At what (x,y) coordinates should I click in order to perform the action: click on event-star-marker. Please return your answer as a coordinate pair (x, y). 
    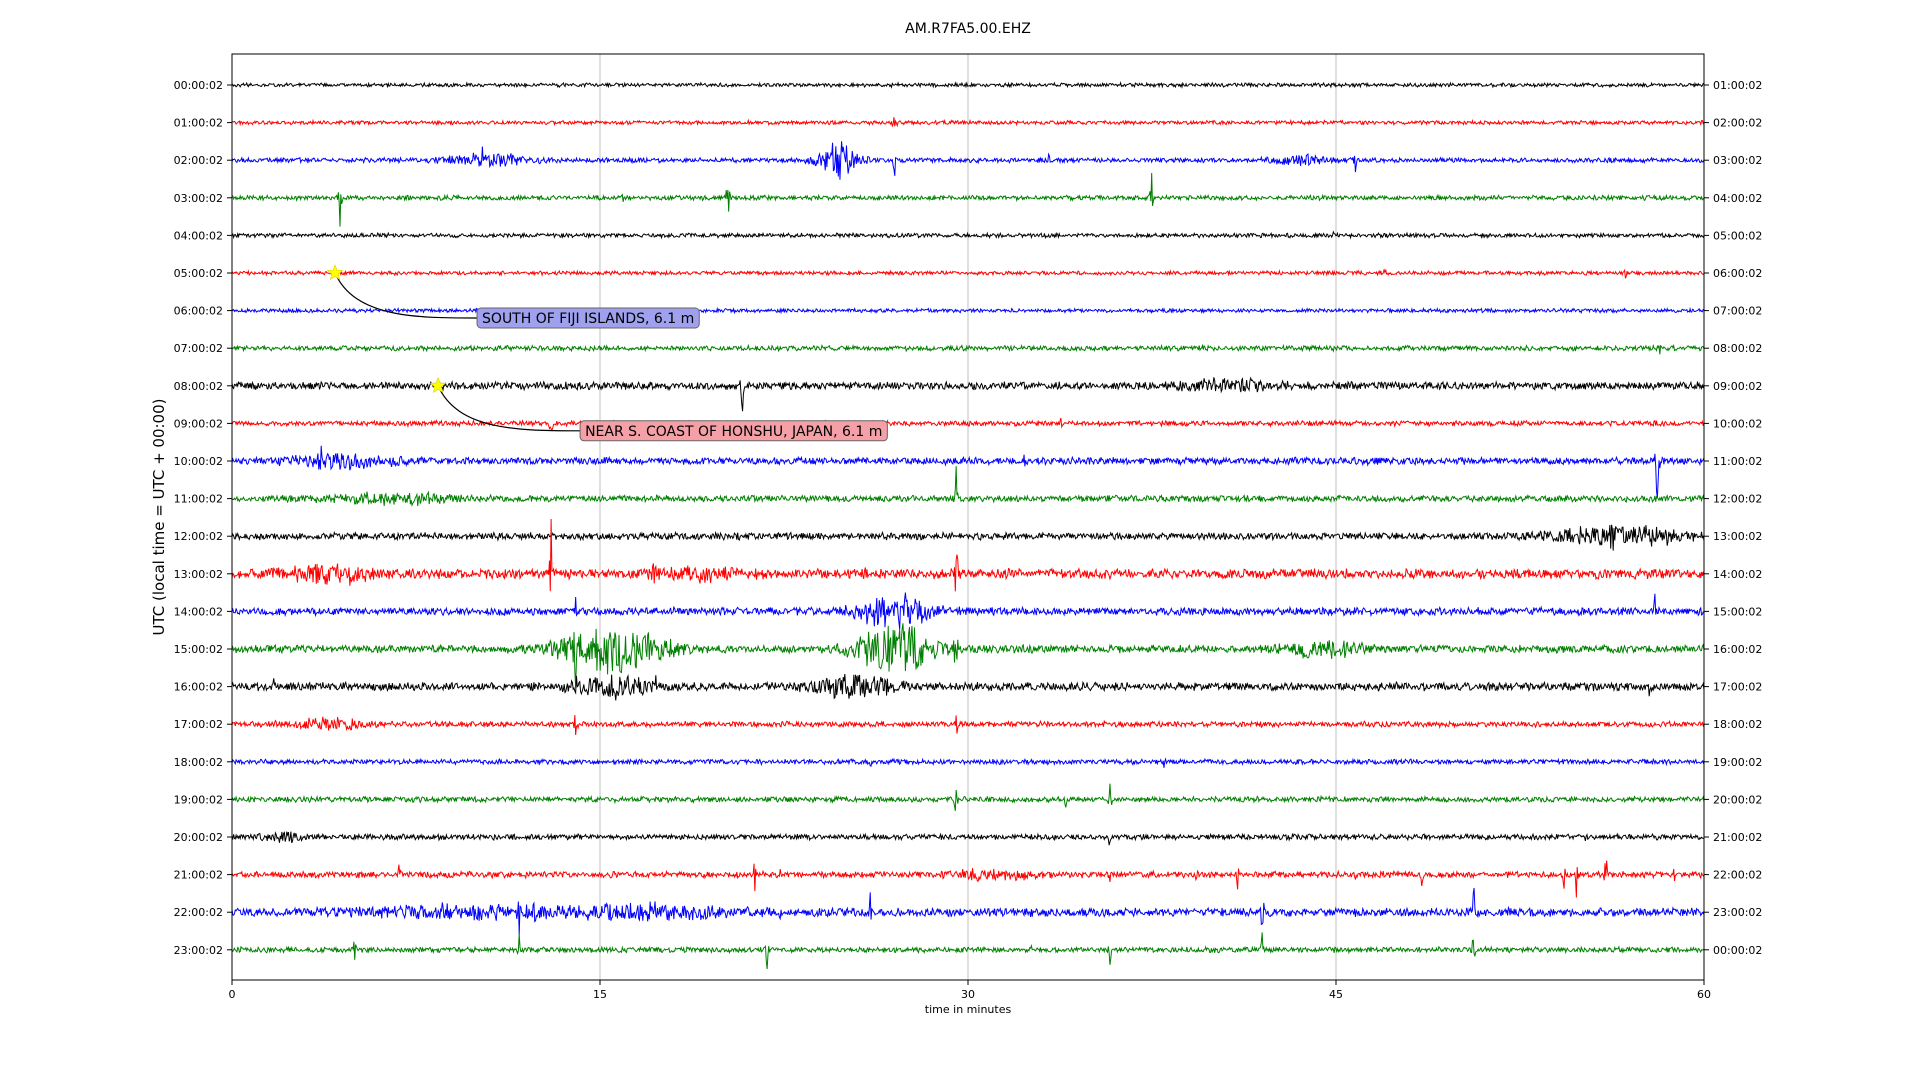
    Looking at the image, I should click on (335, 272).